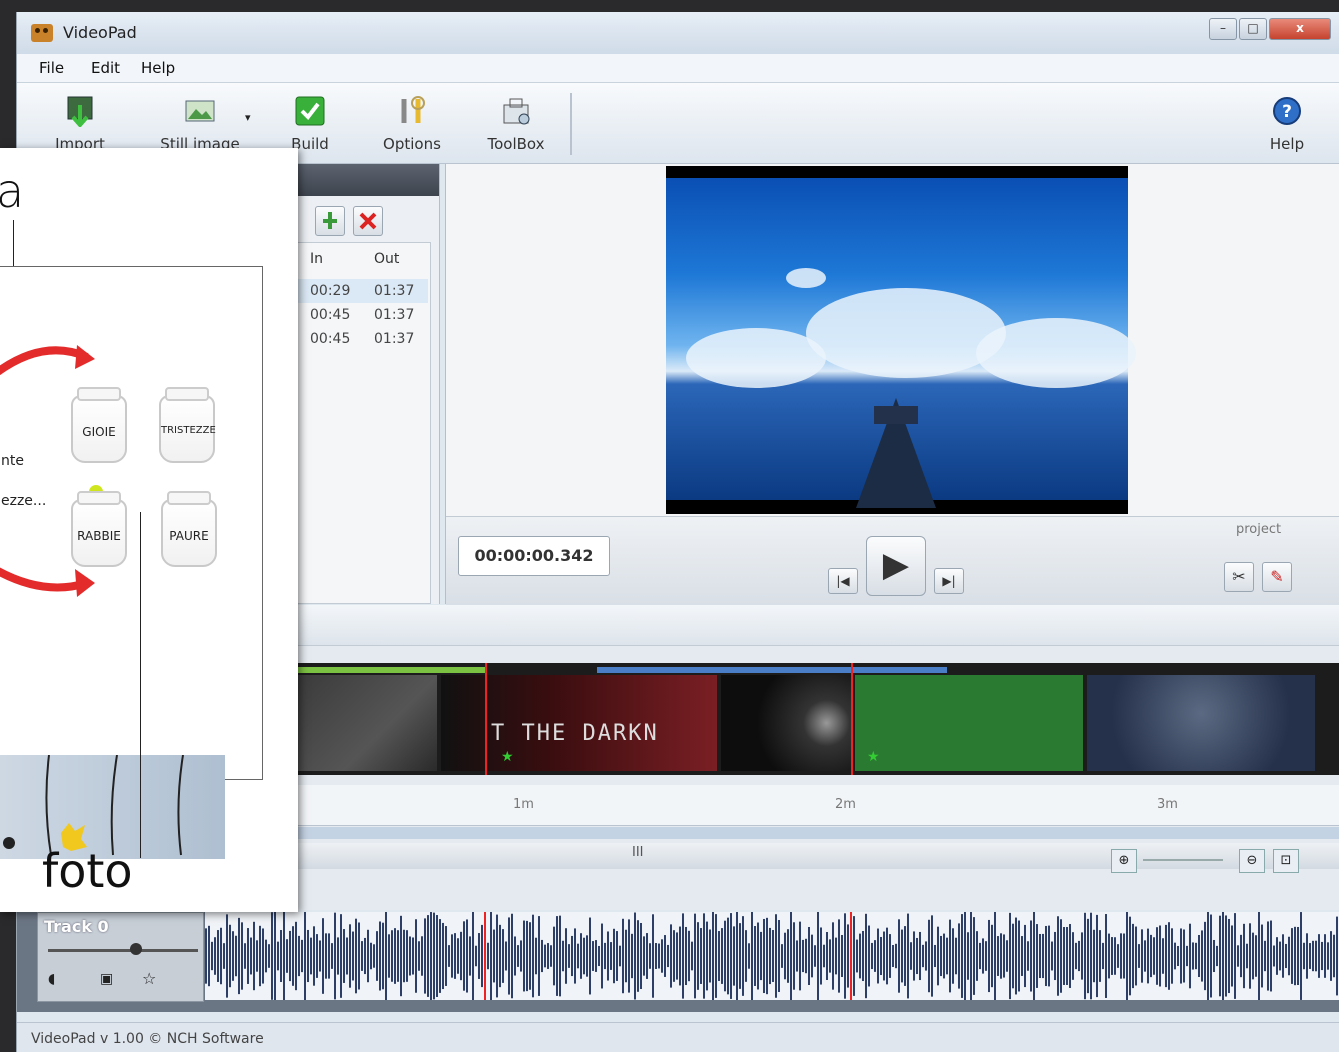 The width and height of the screenshot is (1339, 1052). Describe the element at coordinates (575, 733) in the screenshot. I see `clip-title-text: T THE DARKN` at that location.